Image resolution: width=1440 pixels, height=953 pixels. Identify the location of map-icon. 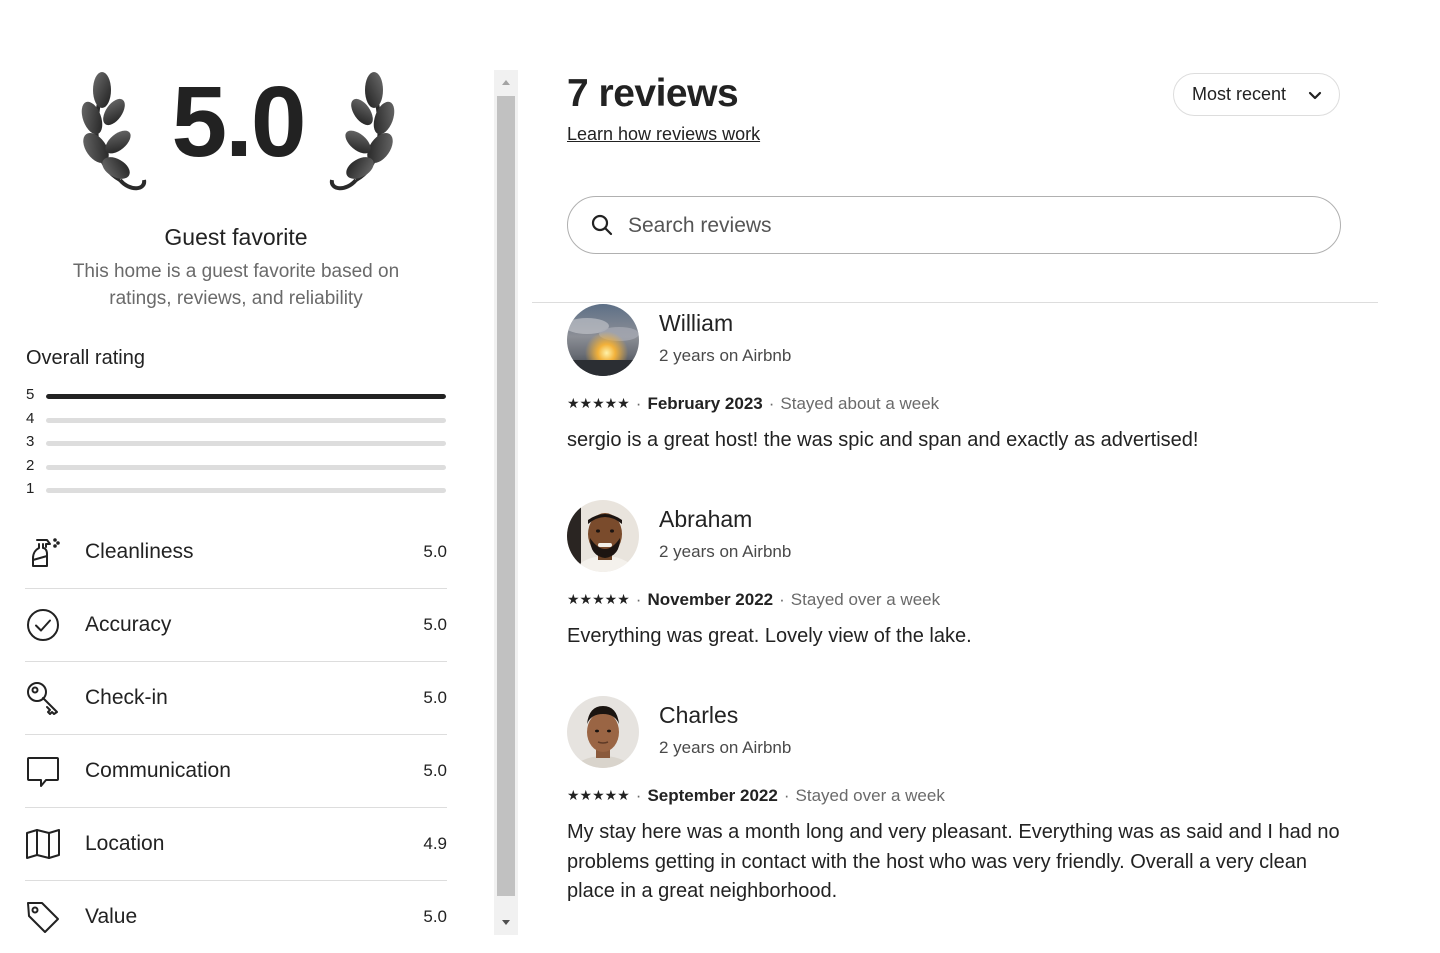
(43, 844).